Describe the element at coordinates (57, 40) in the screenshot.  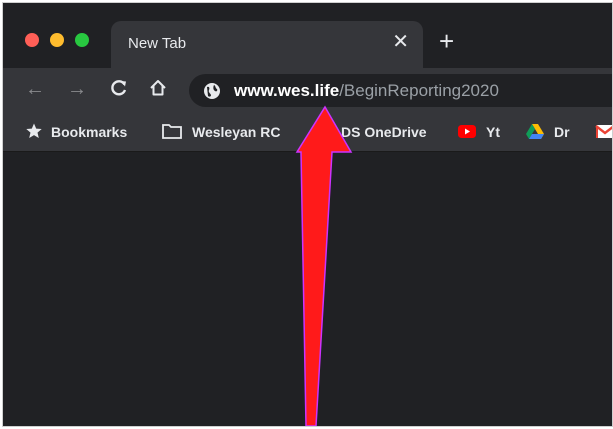
I see `minimize-window-button` at that location.